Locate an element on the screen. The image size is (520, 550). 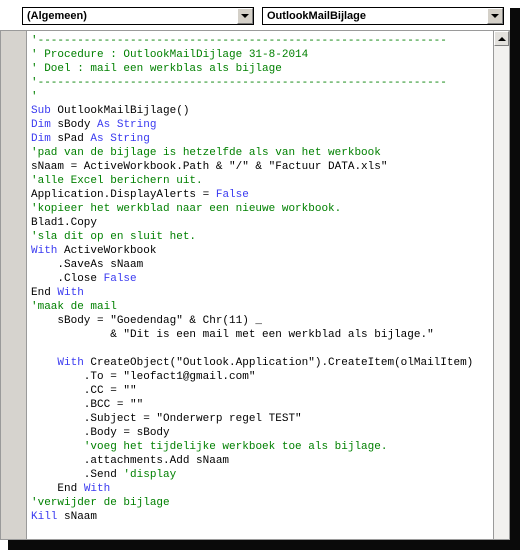
object-dropdown-chevron-down-icon is located at coordinates (245, 16).